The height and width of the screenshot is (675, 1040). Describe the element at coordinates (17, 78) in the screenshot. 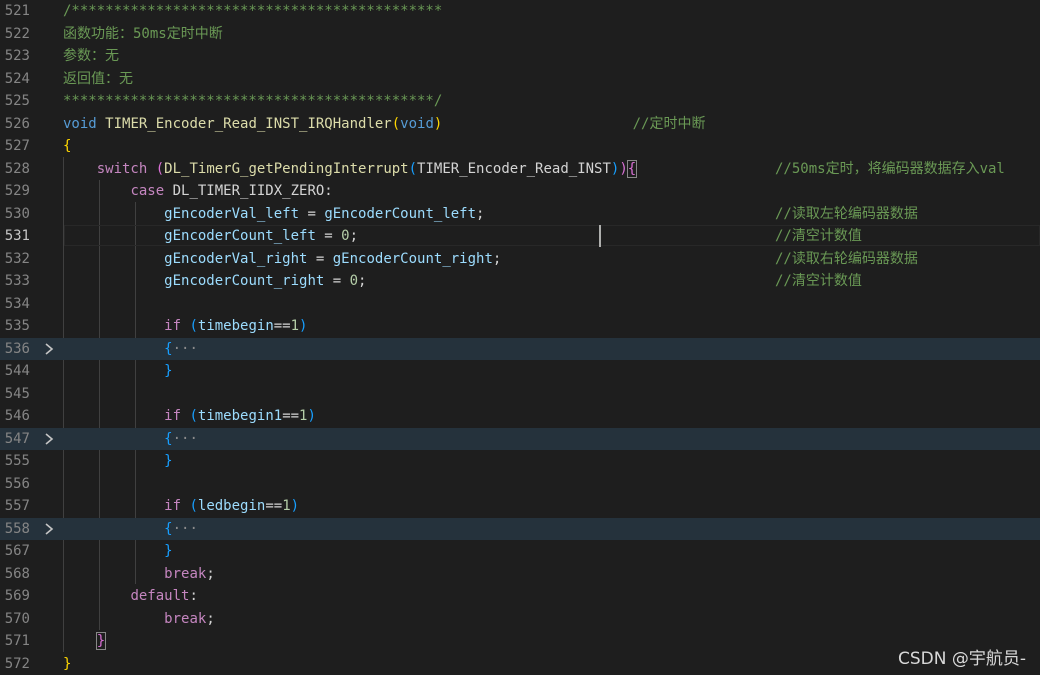

I see `line-number: 524` at that location.